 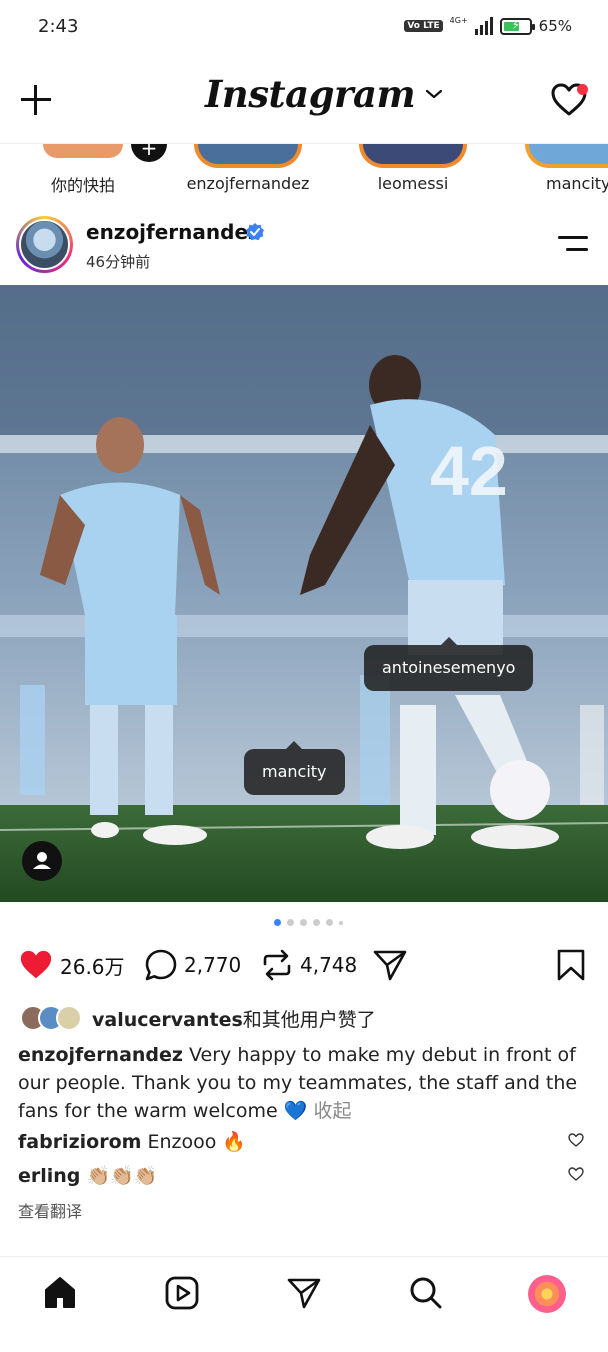 I want to click on post-timestamp: 46分钟前, so click(x=118, y=262).